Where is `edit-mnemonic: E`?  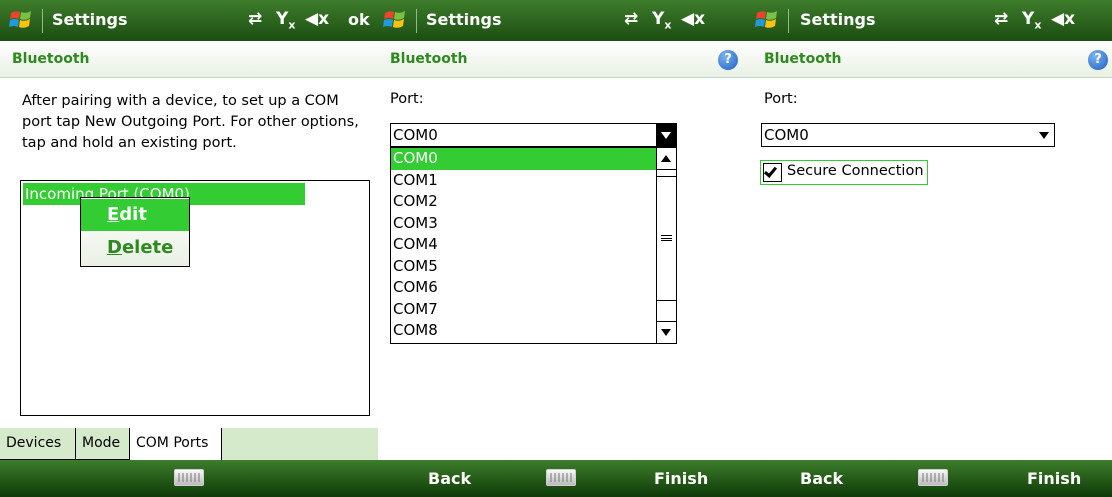
edit-mnemonic: E is located at coordinates (113, 214).